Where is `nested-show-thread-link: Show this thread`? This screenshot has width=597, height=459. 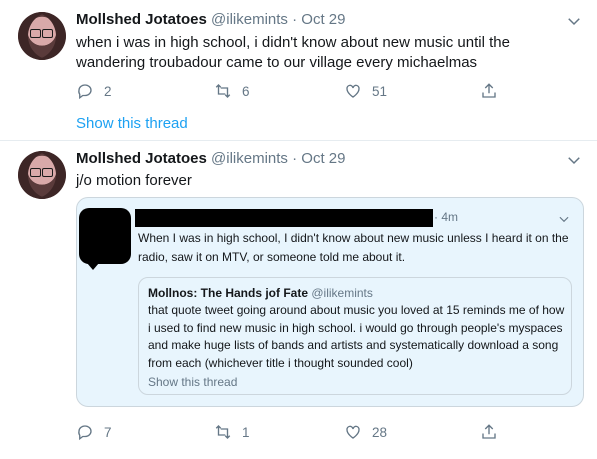
nested-show-thread-link: Show this thread is located at coordinates (192, 382).